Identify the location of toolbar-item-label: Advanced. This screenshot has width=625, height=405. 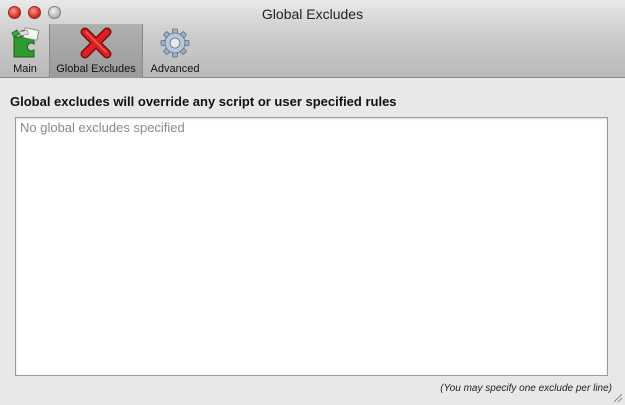
(175, 69).